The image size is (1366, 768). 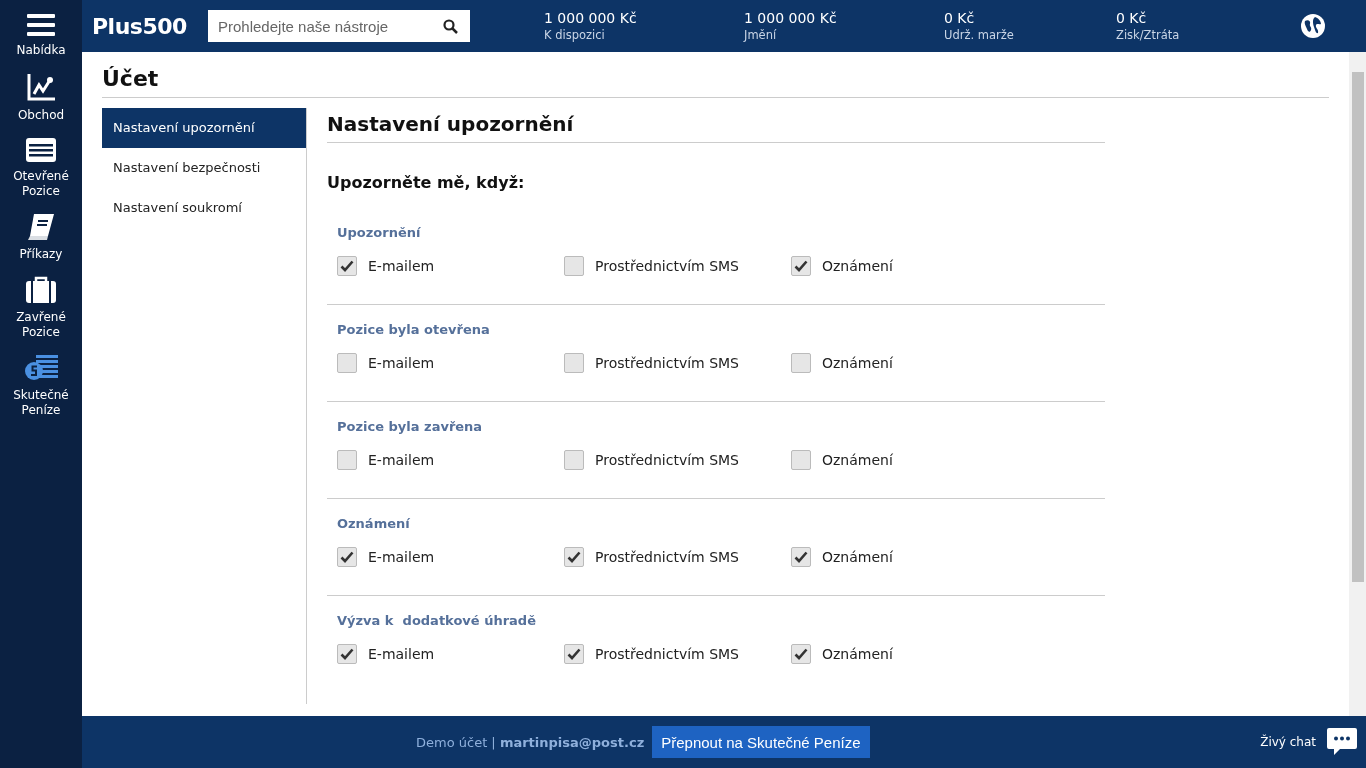 I want to click on subtitle: Upozorněte mě, když:, so click(x=426, y=182).